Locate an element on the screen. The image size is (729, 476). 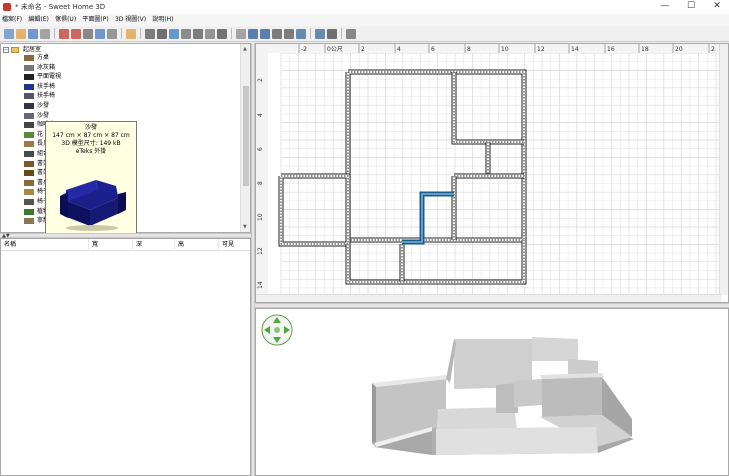
column-visible-header: 可見 is located at coordinates (235, 245).